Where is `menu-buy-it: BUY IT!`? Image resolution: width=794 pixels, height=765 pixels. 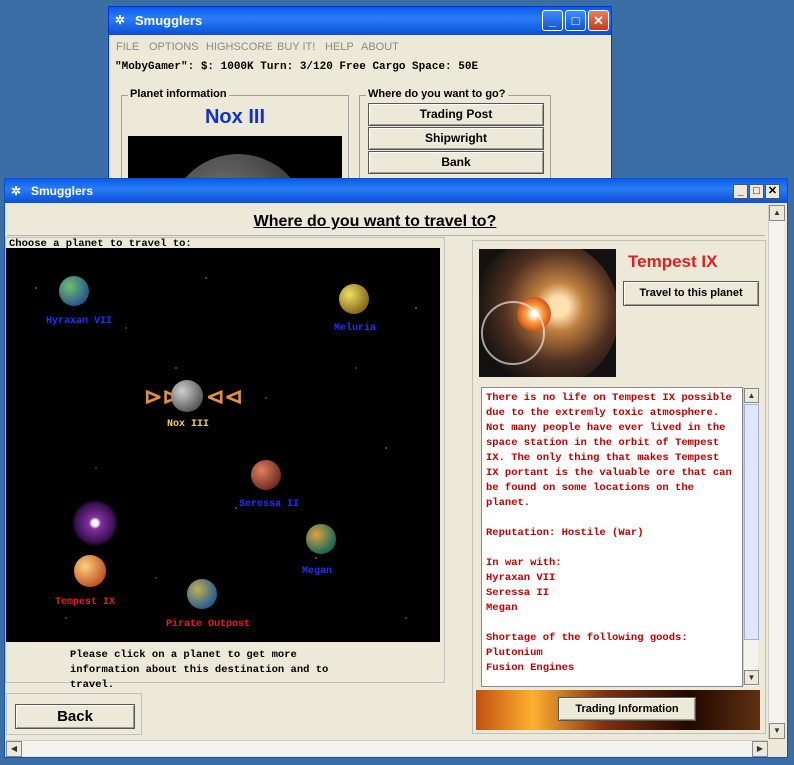
menu-buy-it: BUY IT! is located at coordinates (296, 47).